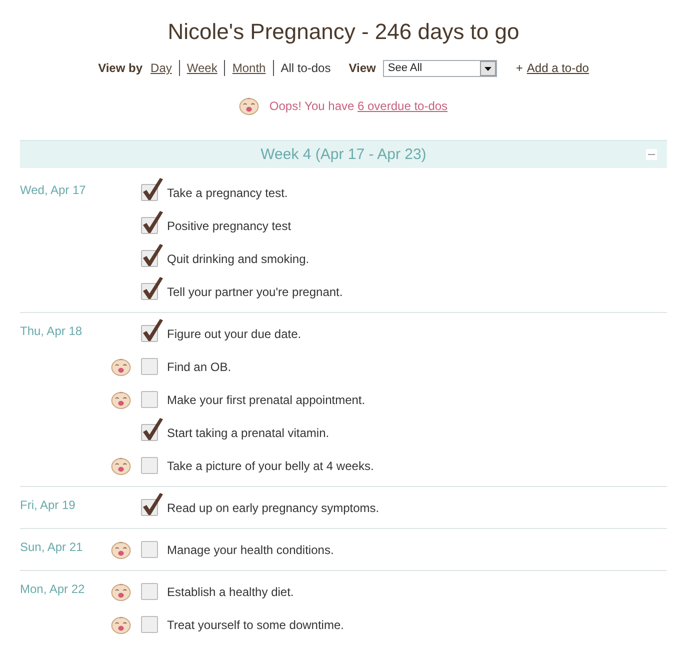  Describe the element at coordinates (306, 68) in the screenshot. I see `view-link: All to-dos` at that location.